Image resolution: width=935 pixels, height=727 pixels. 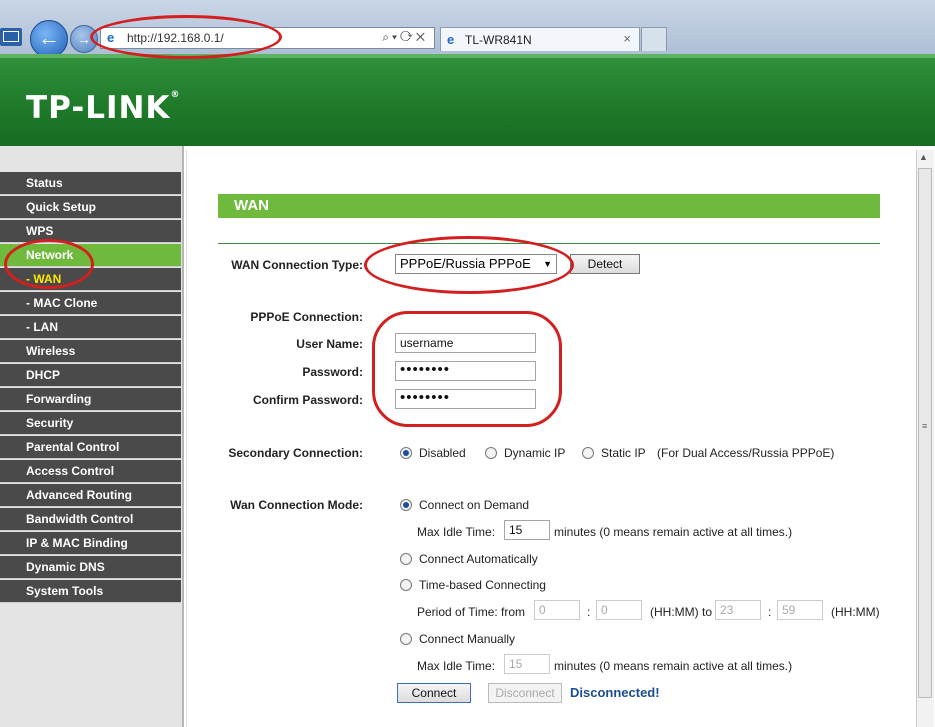 I want to click on secondary-static-ip-radio, so click(x=588, y=453).